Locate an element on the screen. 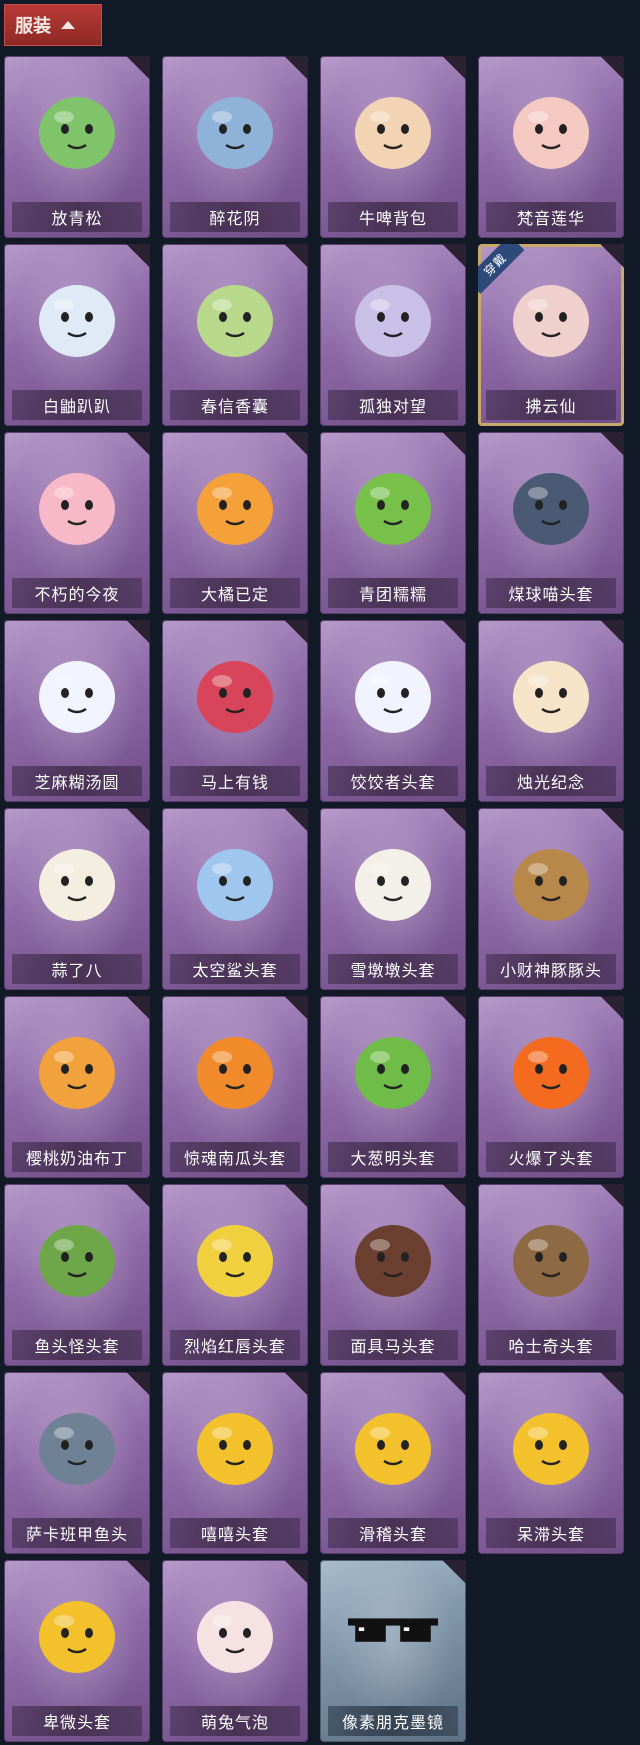 This screenshot has width=640, height=1745. costume-item-label: 饺饺者头套 is located at coordinates (393, 781).